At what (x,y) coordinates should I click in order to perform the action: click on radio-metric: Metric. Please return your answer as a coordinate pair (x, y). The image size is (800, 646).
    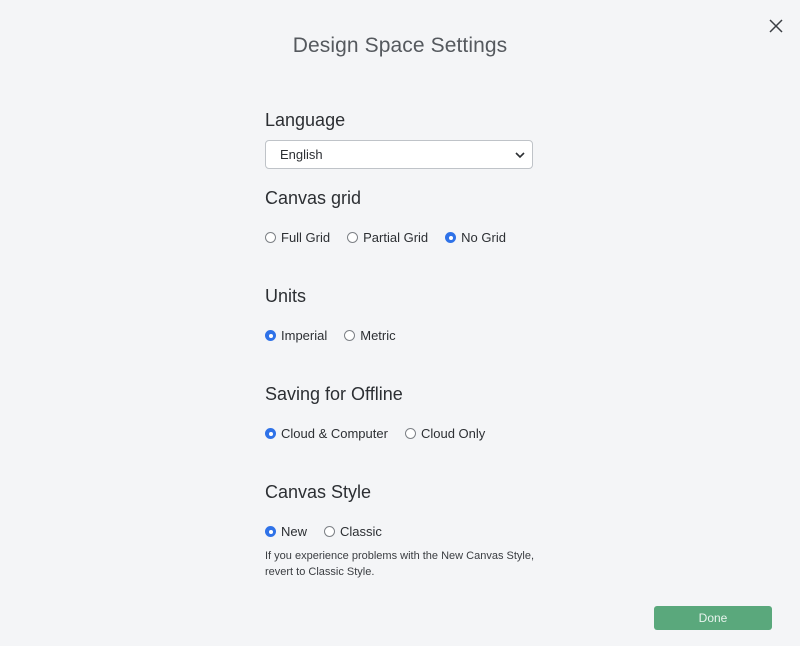
    Looking at the image, I should click on (370, 335).